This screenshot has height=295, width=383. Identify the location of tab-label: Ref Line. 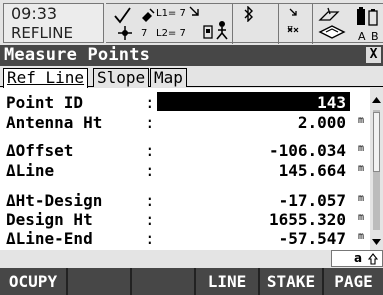
(46, 77).